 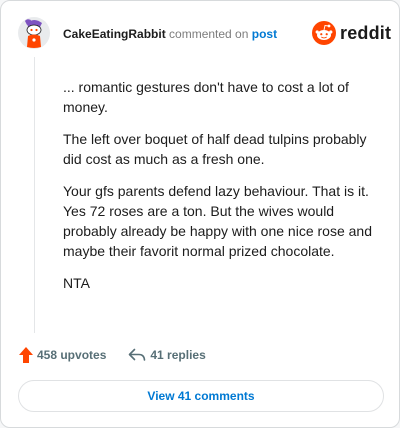 I want to click on reply-stat: 41 replies, so click(x=167, y=355).